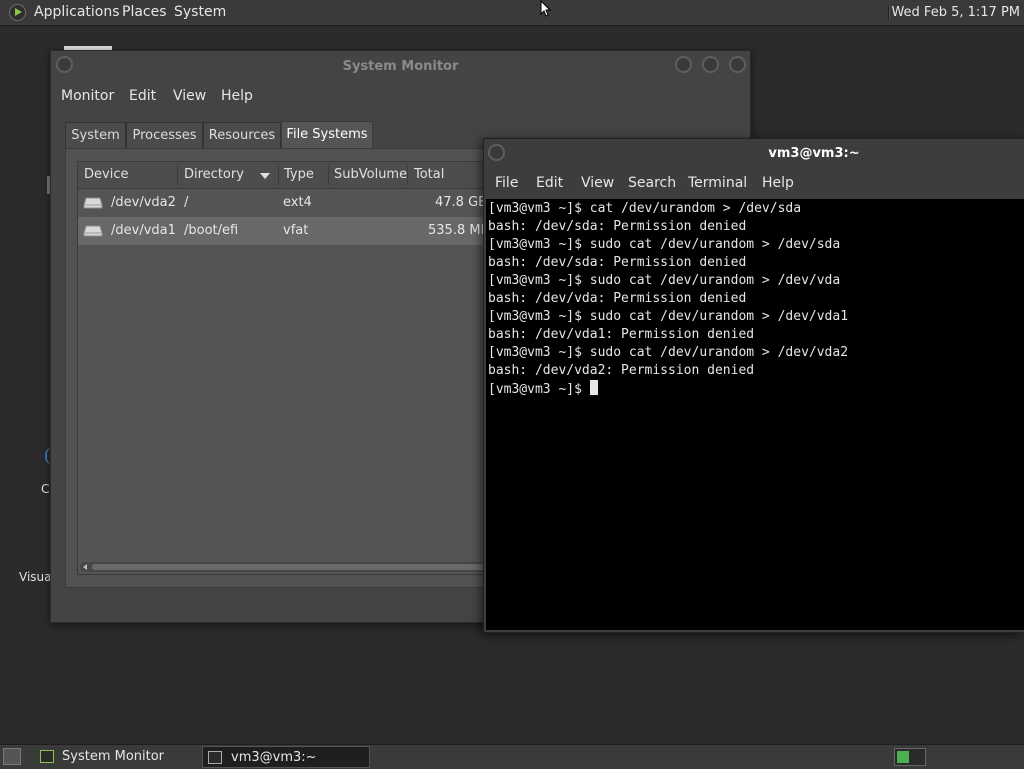 The width and height of the screenshot is (1024, 769). Describe the element at coordinates (910, 757) in the screenshot. I see `workspace-switcher` at that location.